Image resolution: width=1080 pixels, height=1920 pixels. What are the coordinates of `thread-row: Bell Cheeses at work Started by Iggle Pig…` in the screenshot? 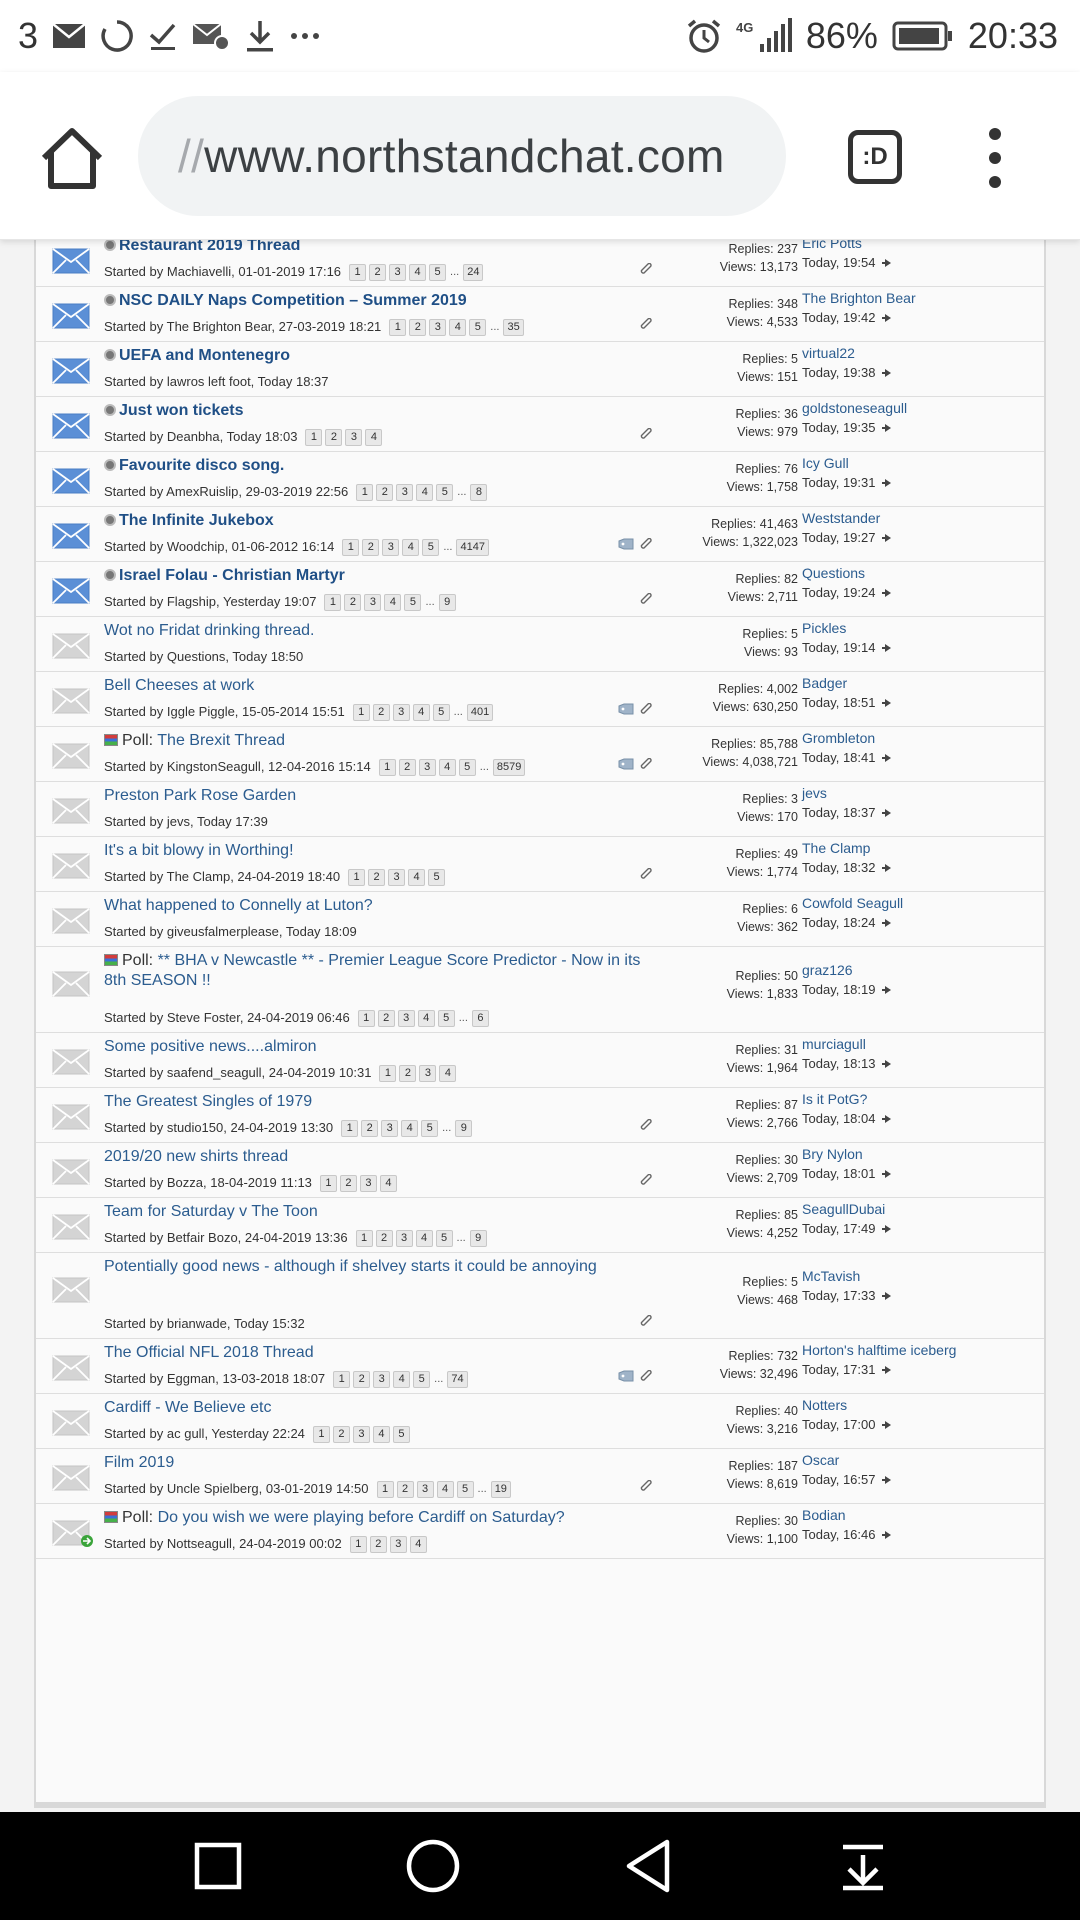 It's located at (540, 699).